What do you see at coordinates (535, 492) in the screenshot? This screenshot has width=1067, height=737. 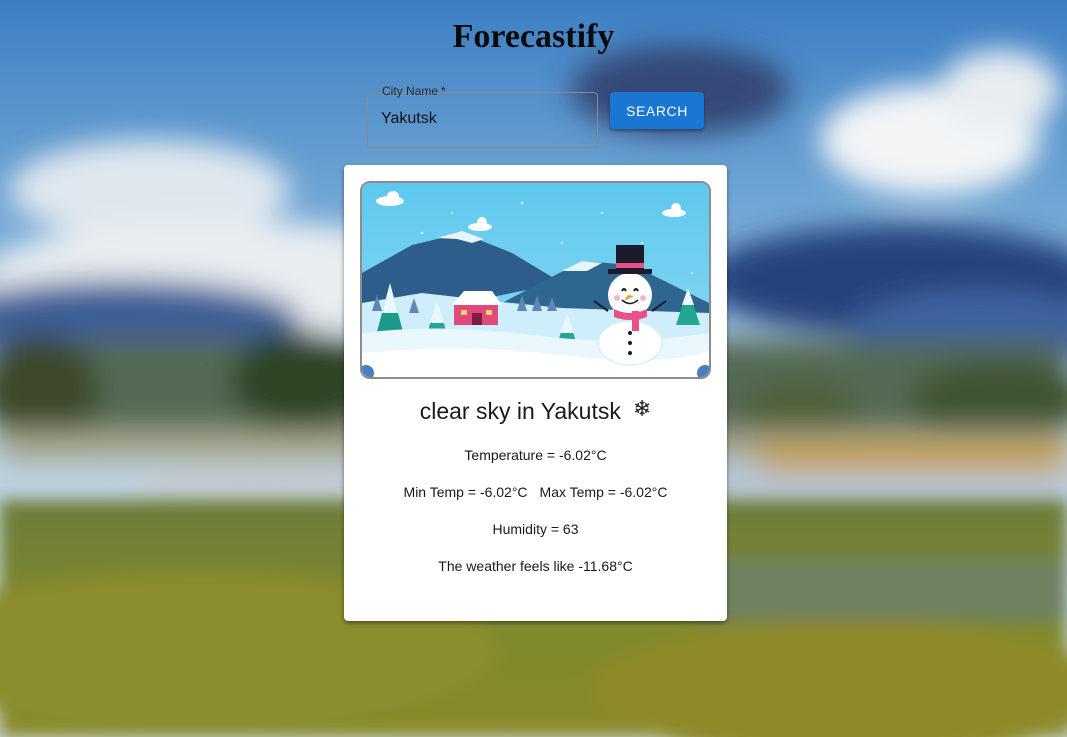 I see `min-max-temp-row: Min Temp = -6.02°C Max Temp = -6.02°C` at bounding box center [535, 492].